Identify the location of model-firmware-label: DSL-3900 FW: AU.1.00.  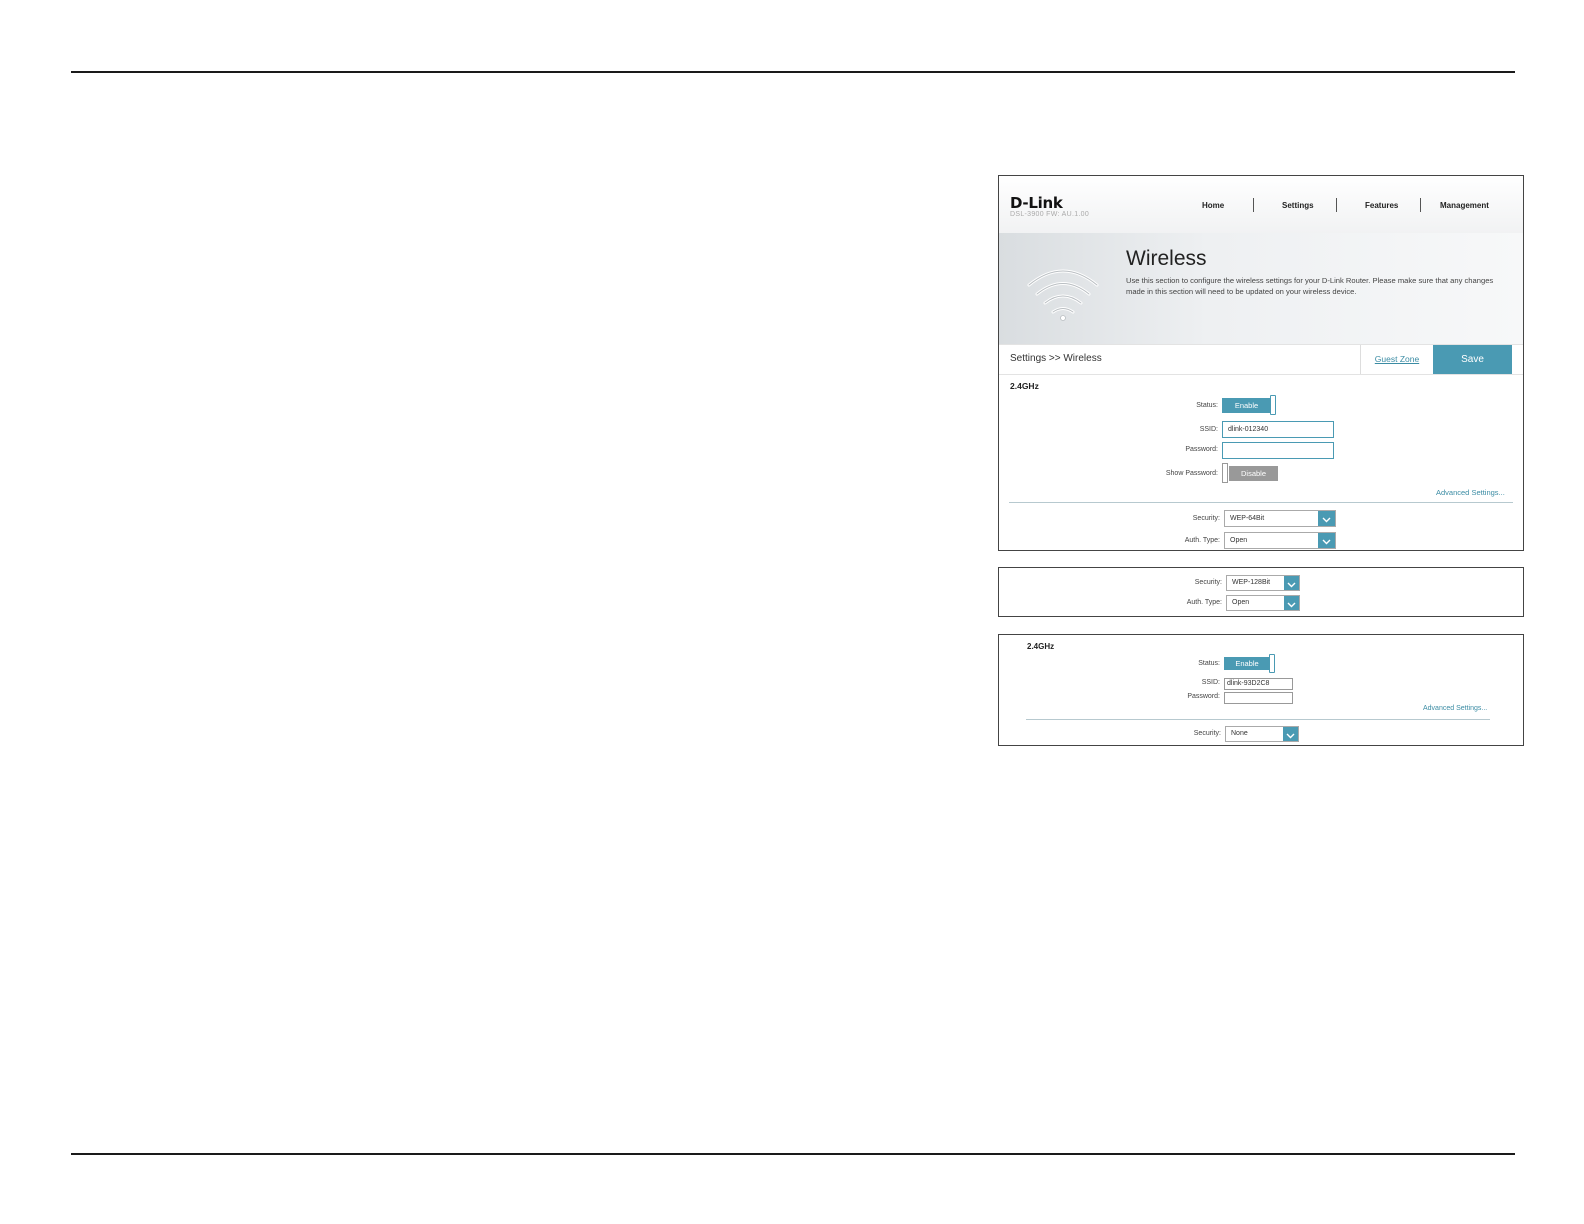
(1050, 214).